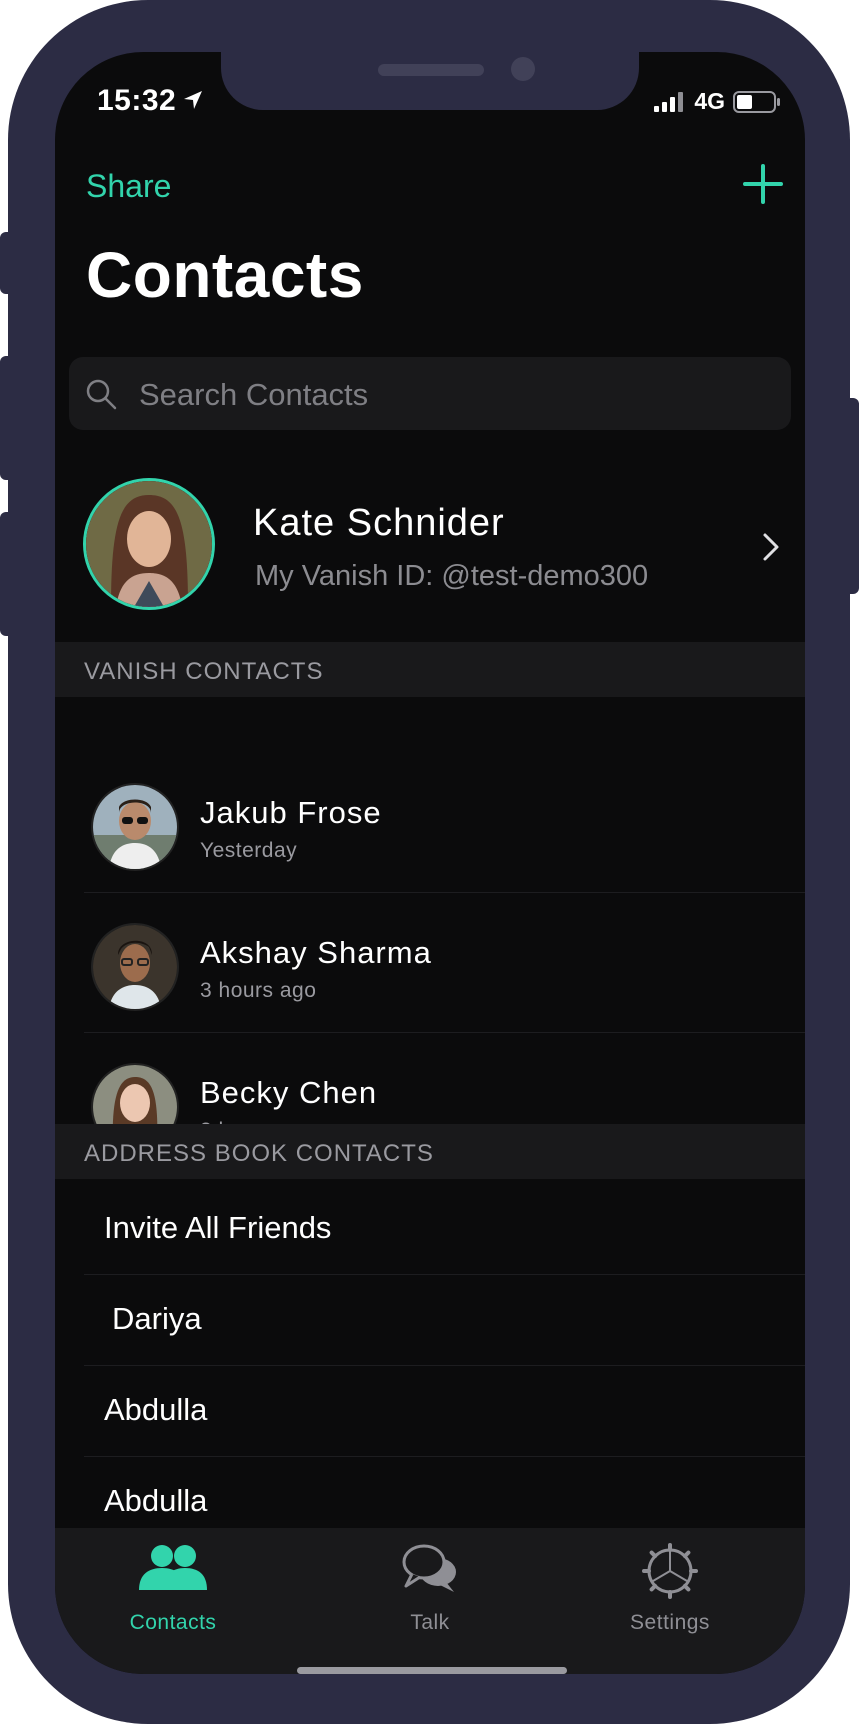 Image resolution: width=859 pixels, height=1724 pixels. I want to click on contact-row: Jakub Frose Yesterday, so click(430, 823).